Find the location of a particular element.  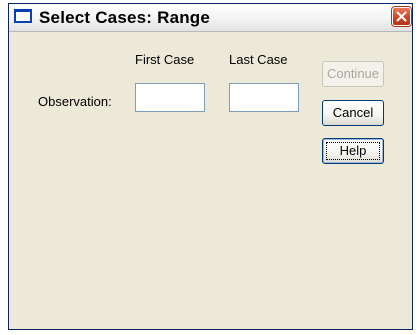

dialog-title: Select Cases: Range is located at coordinates (125, 17).